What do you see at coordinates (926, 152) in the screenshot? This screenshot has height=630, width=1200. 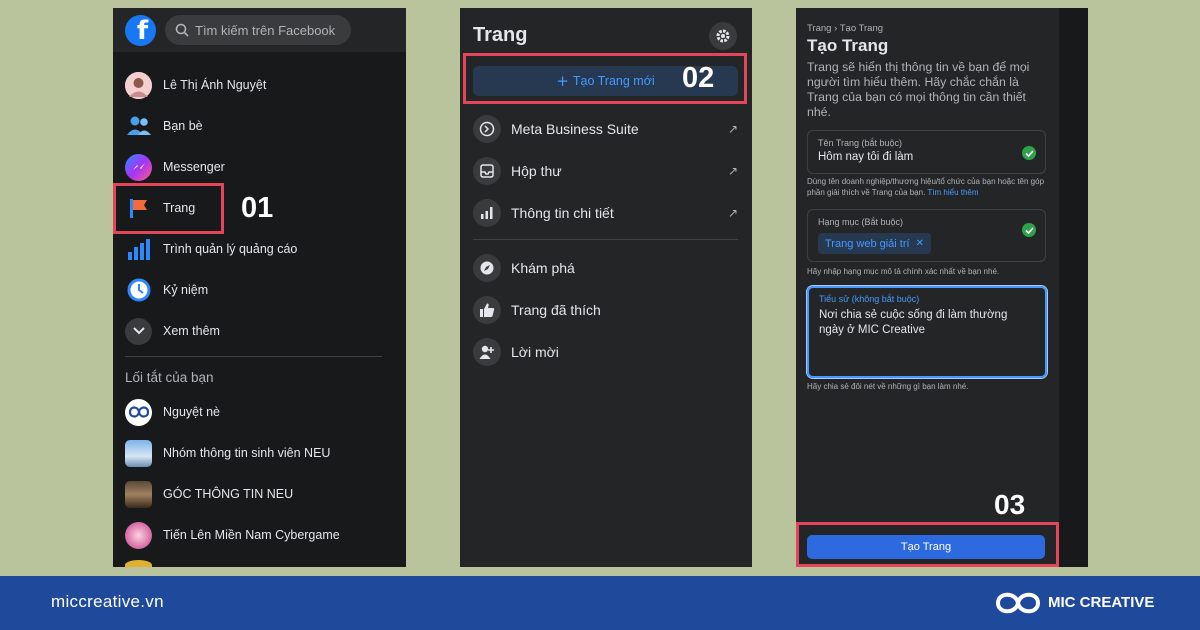 I see `page-name-field: Tên Trang (bắt buộc) Hôm nay tôi đi làm` at bounding box center [926, 152].